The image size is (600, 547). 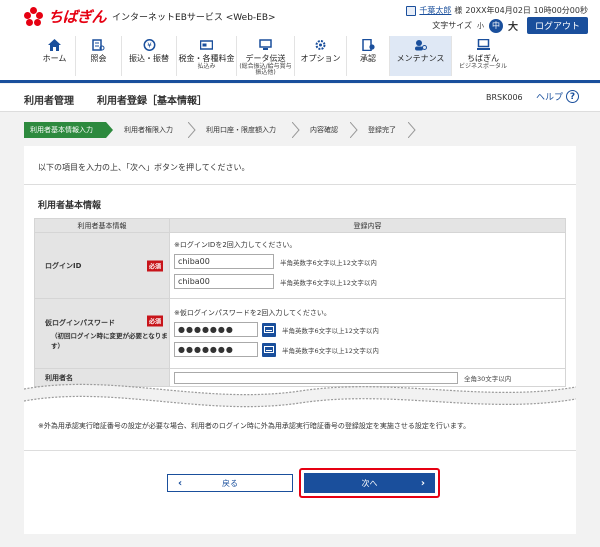 What do you see at coordinates (480, 26) in the screenshot?
I see `font-small-button: 小` at bounding box center [480, 26].